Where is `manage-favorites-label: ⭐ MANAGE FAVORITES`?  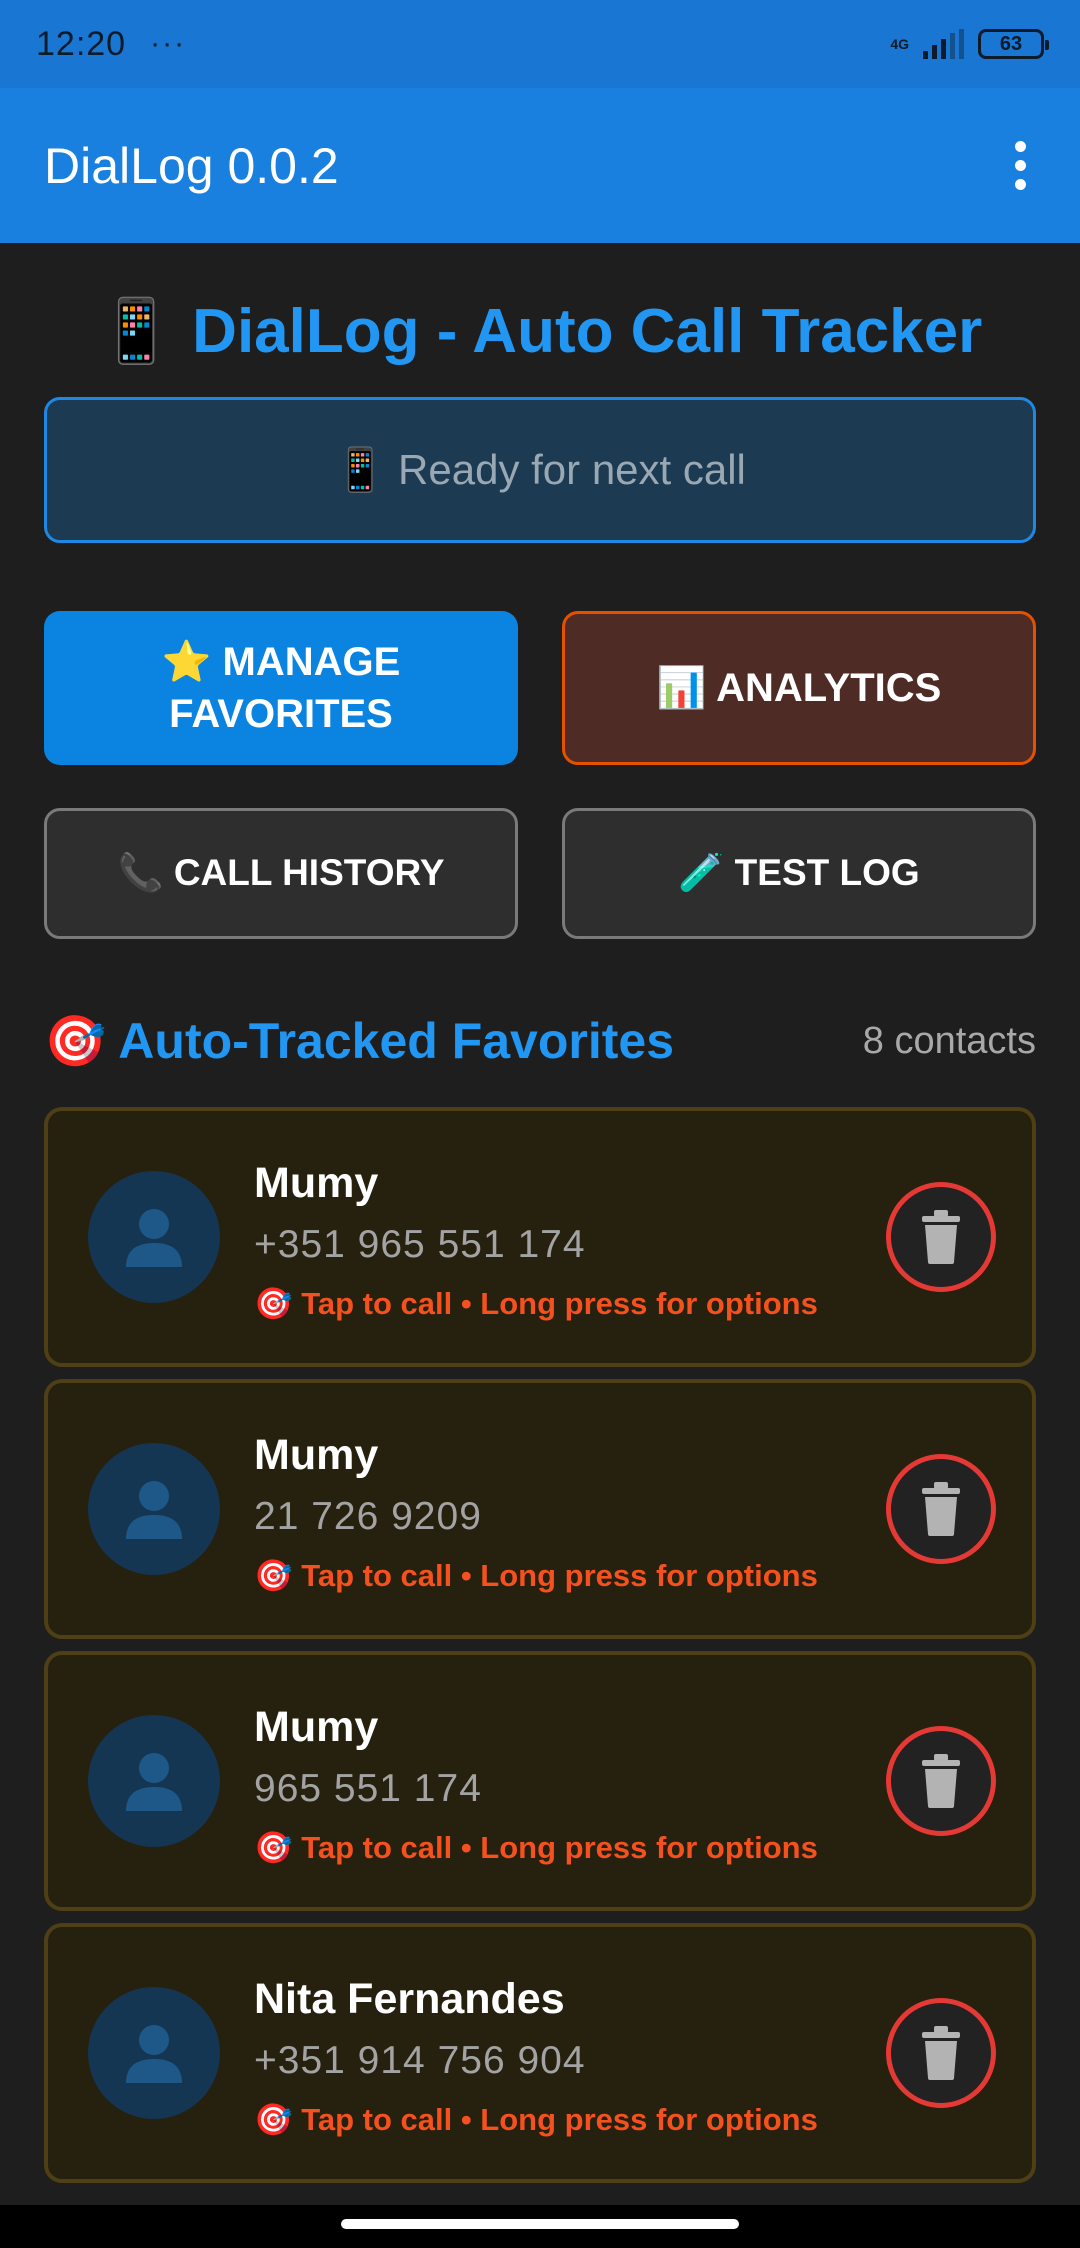
manage-favorites-label: ⭐ MANAGE FAVORITES is located at coordinates (281, 688).